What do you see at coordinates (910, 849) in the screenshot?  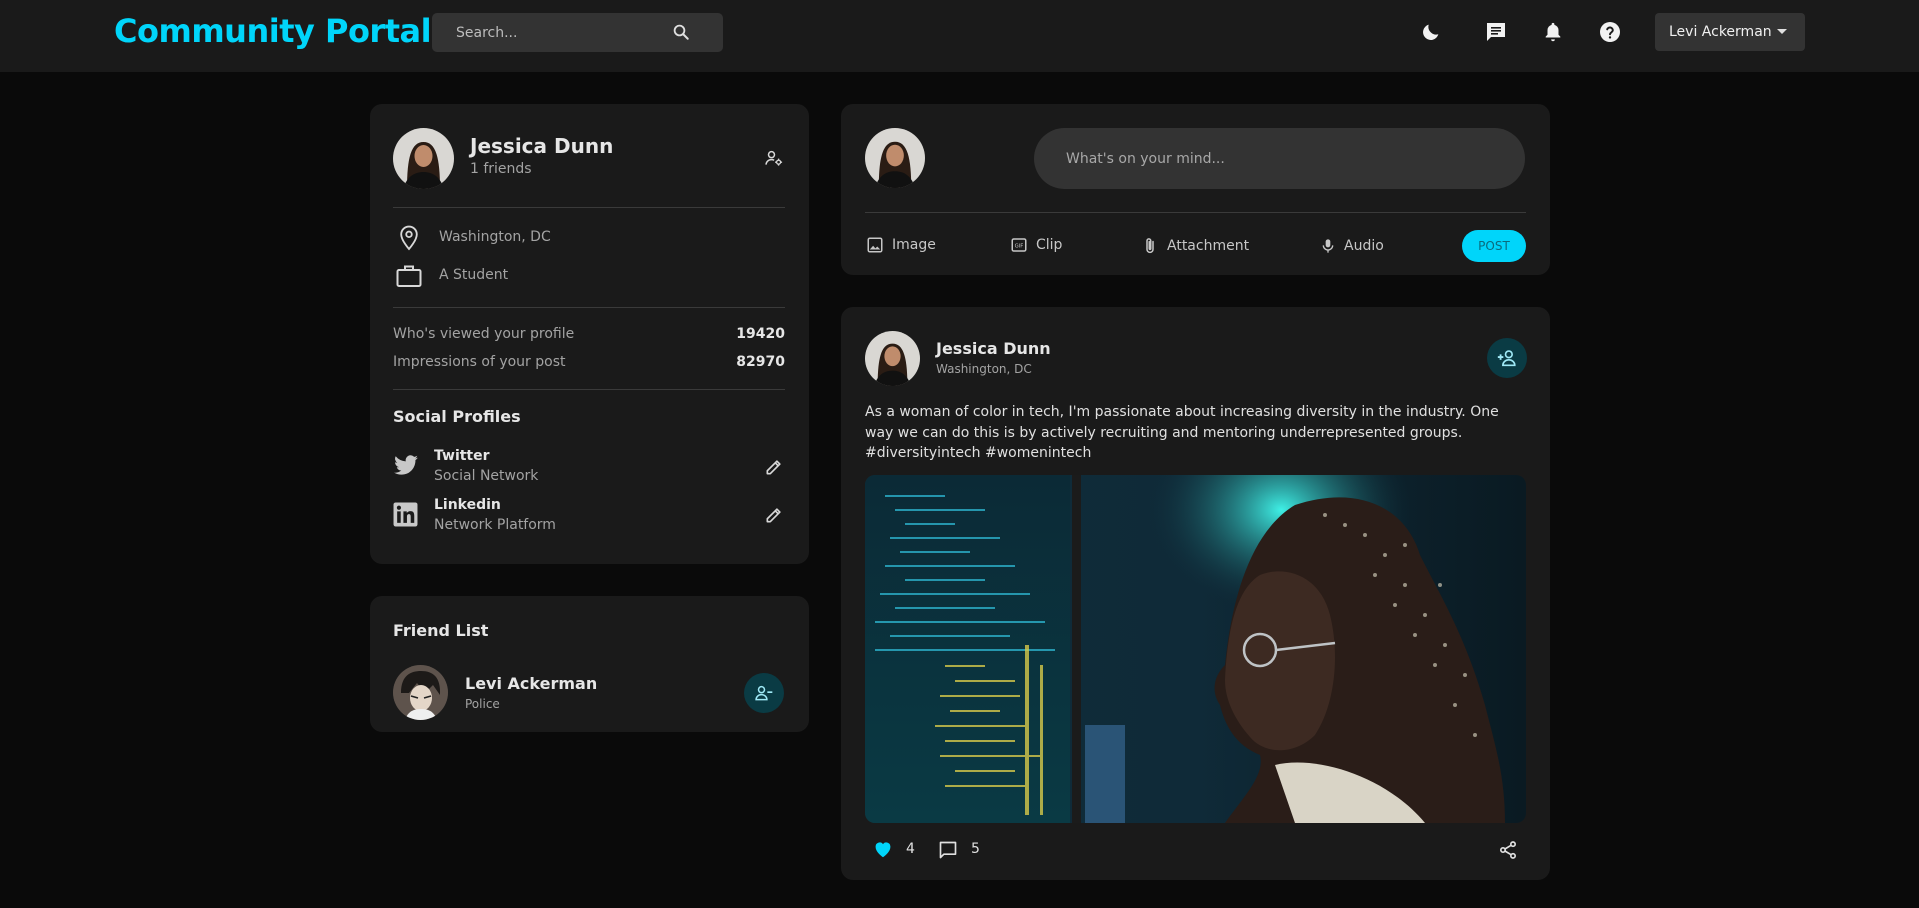 I see `likes-count: 4` at bounding box center [910, 849].